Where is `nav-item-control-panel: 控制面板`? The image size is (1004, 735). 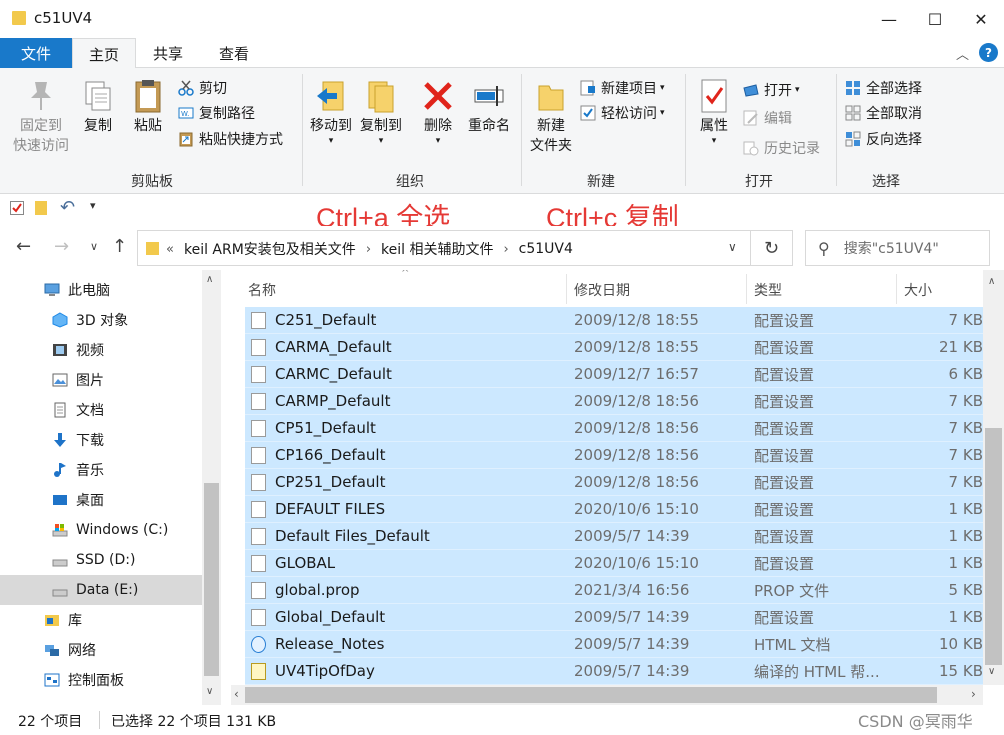
nav-item-control-panel: 控制面板 is located at coordinates (101, 680).